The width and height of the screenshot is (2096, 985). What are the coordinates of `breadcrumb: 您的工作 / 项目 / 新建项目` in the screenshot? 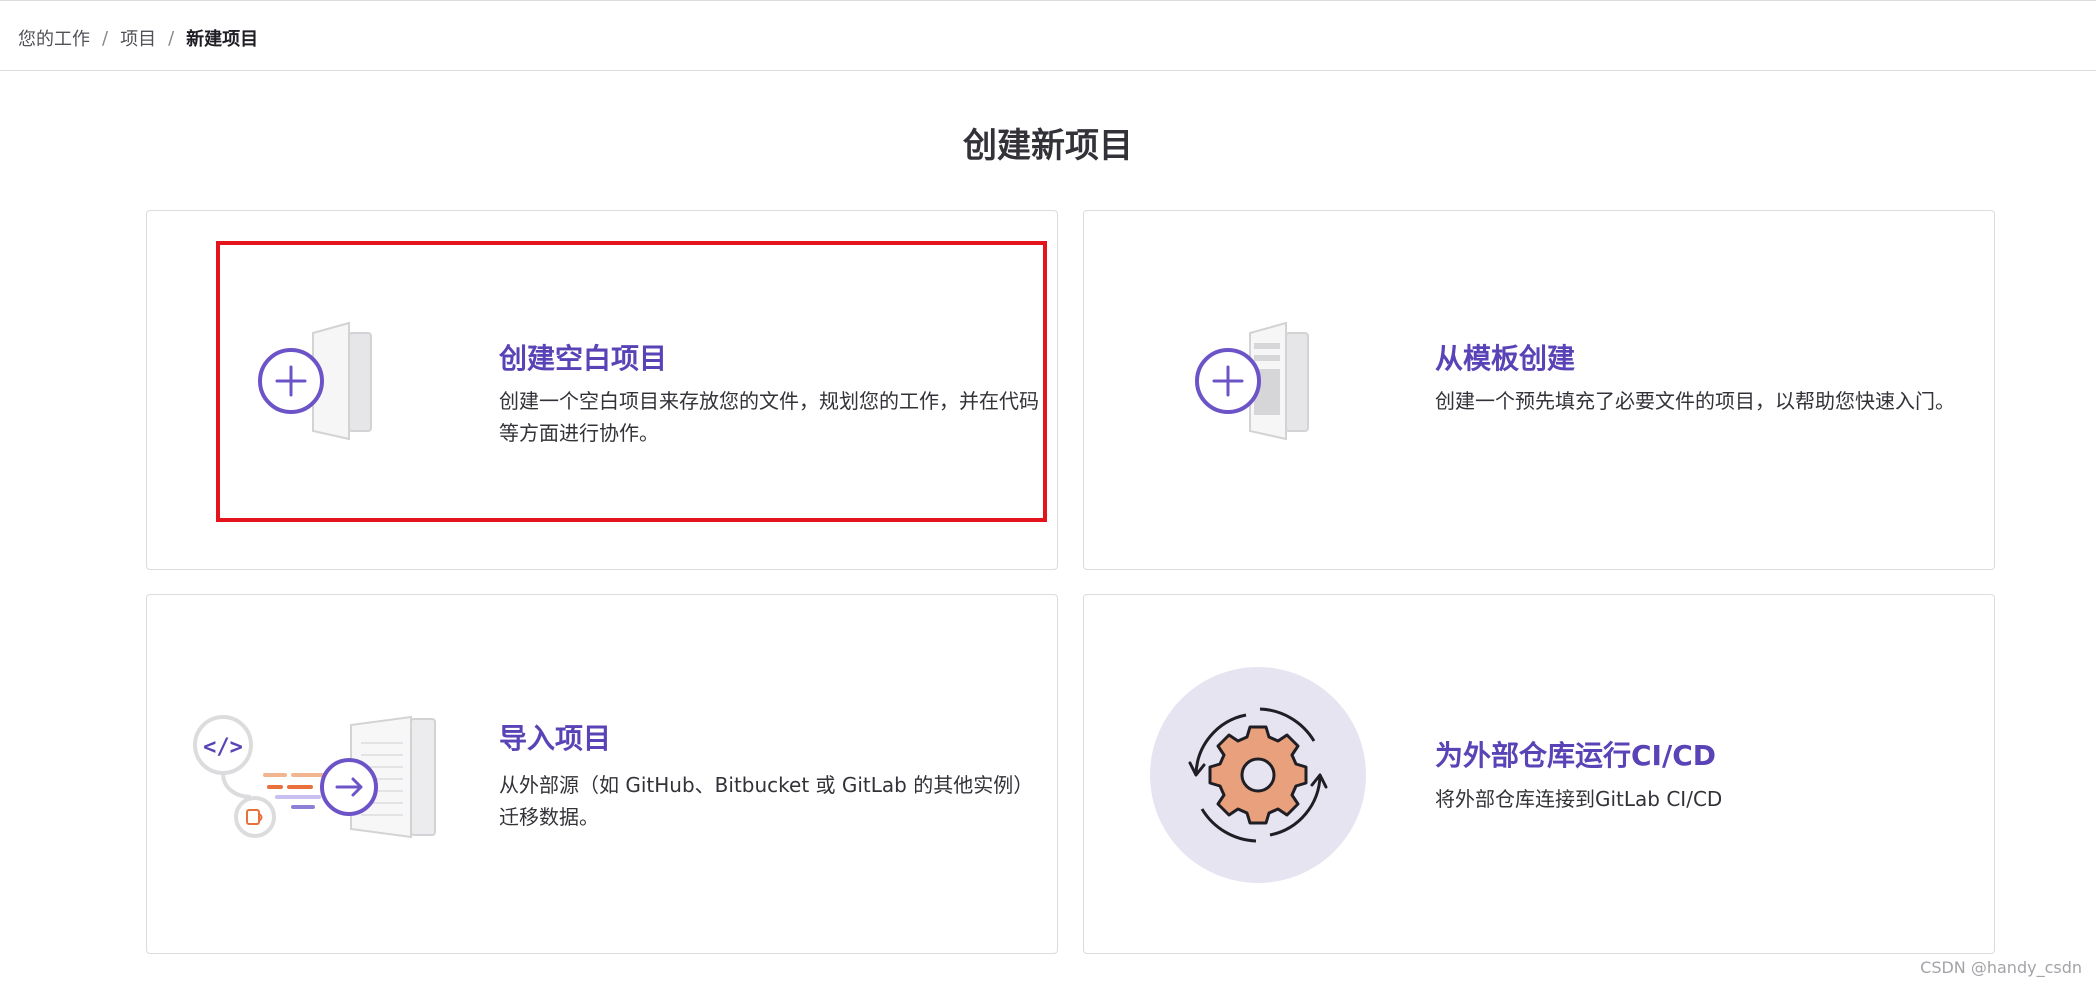 It's located at (138, 38).